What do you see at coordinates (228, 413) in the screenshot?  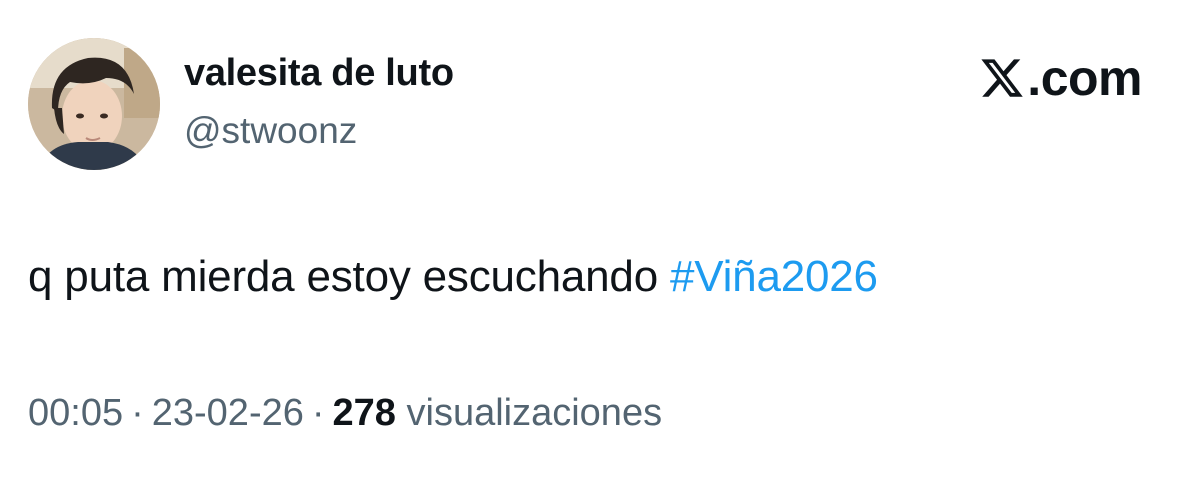 I see `tweet-date: 23-02-26` at bounding box center [228, 413].